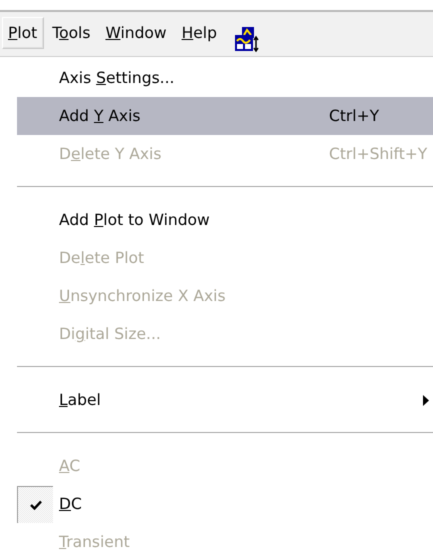  What do you see at coordinates (247, 39) in the screenshot?
I see `chart-window-icon` at bounding box center [247, 39].